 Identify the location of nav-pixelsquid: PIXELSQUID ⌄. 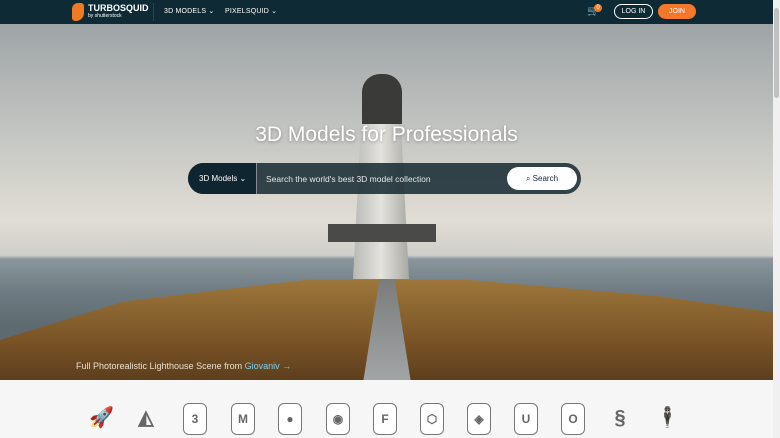
(251, 11).